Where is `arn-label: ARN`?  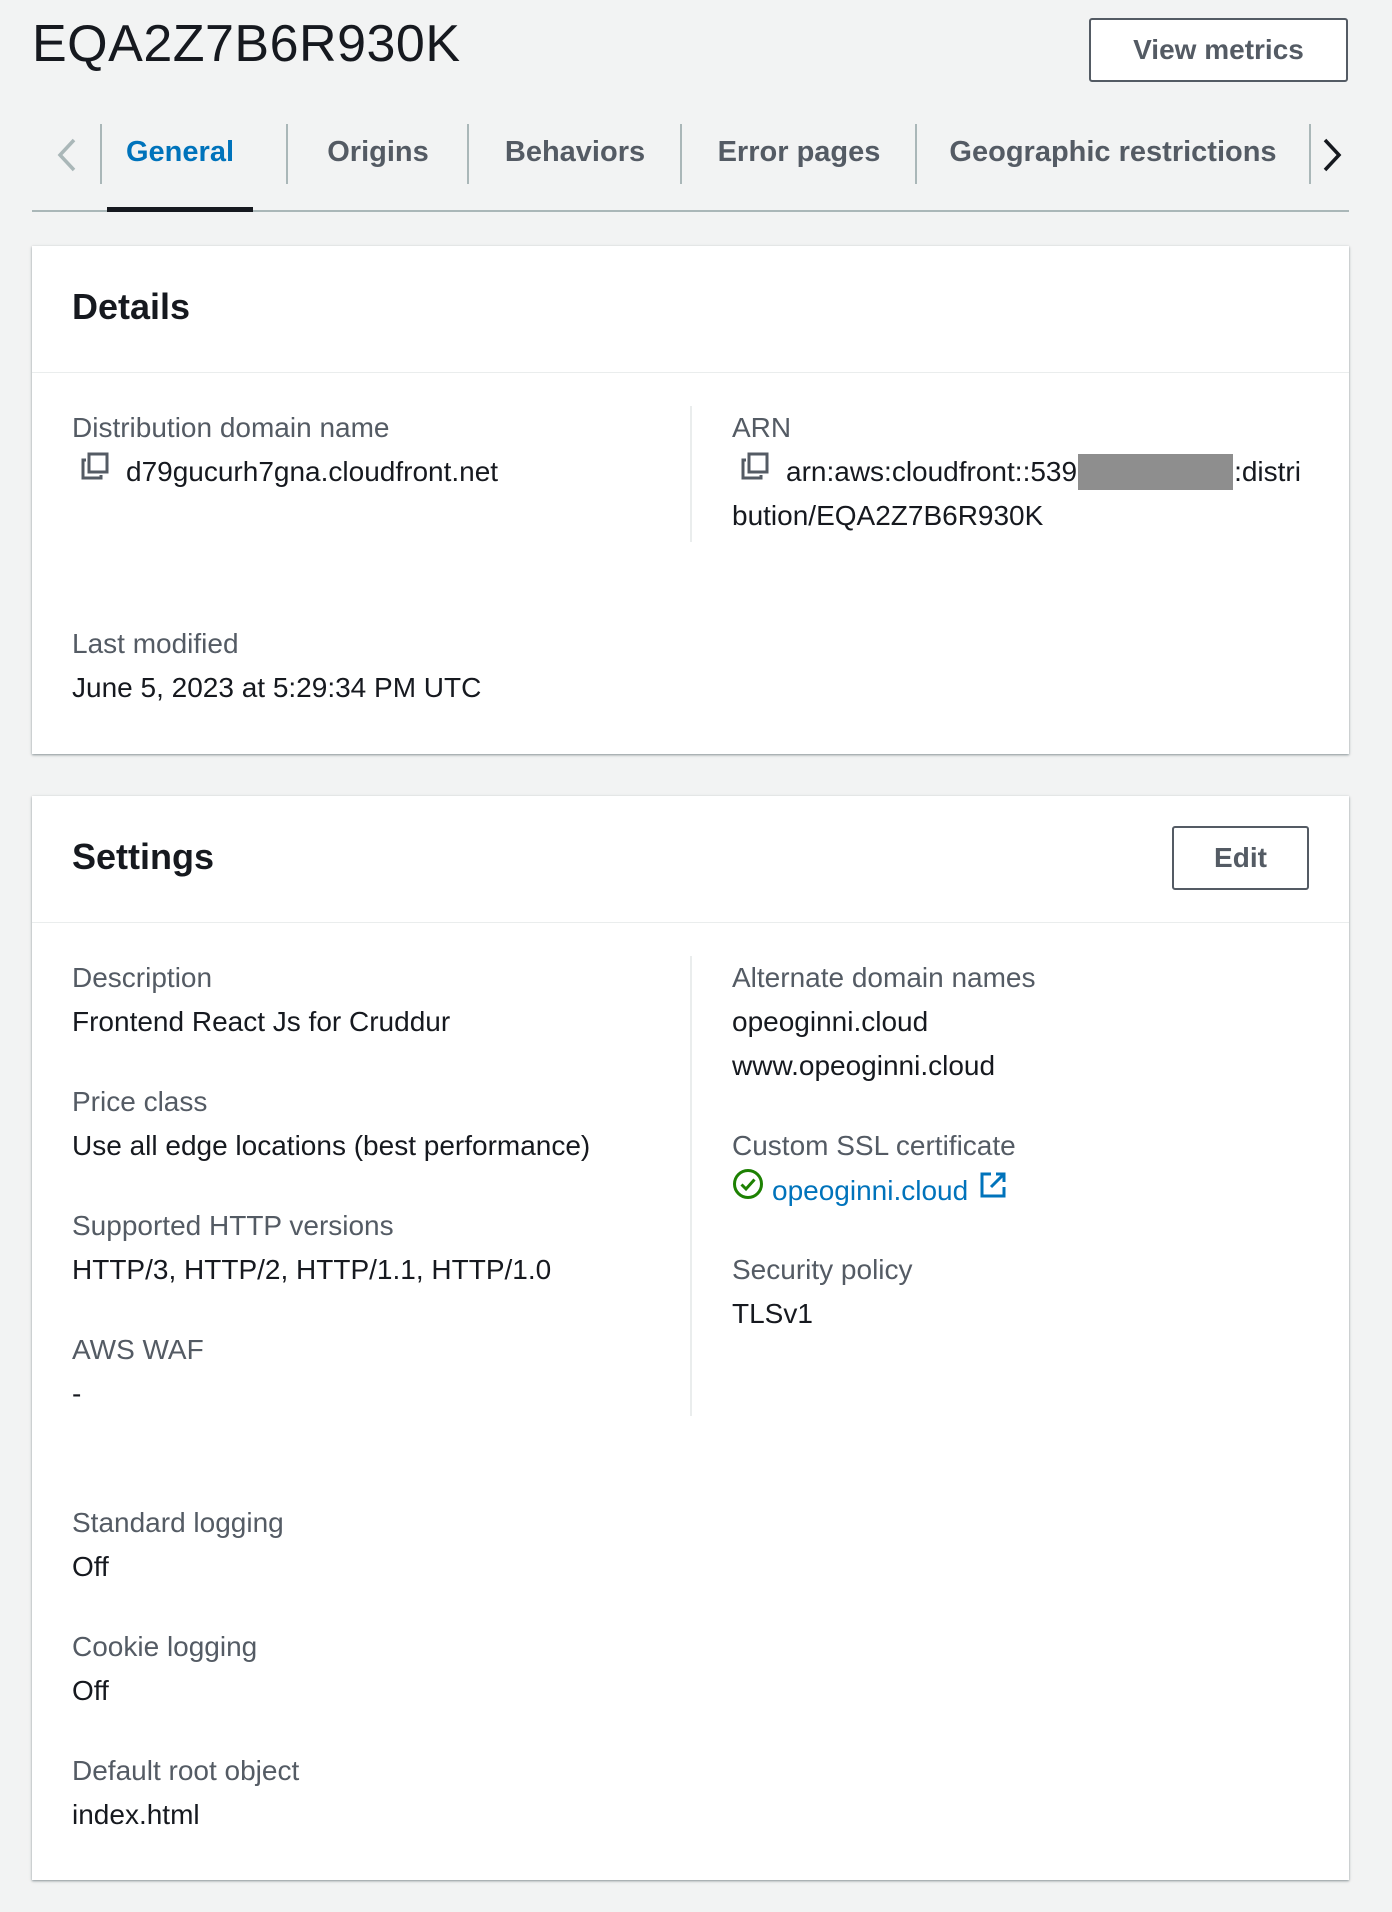
arn-label: ARN is located at coordinates (762, 427).